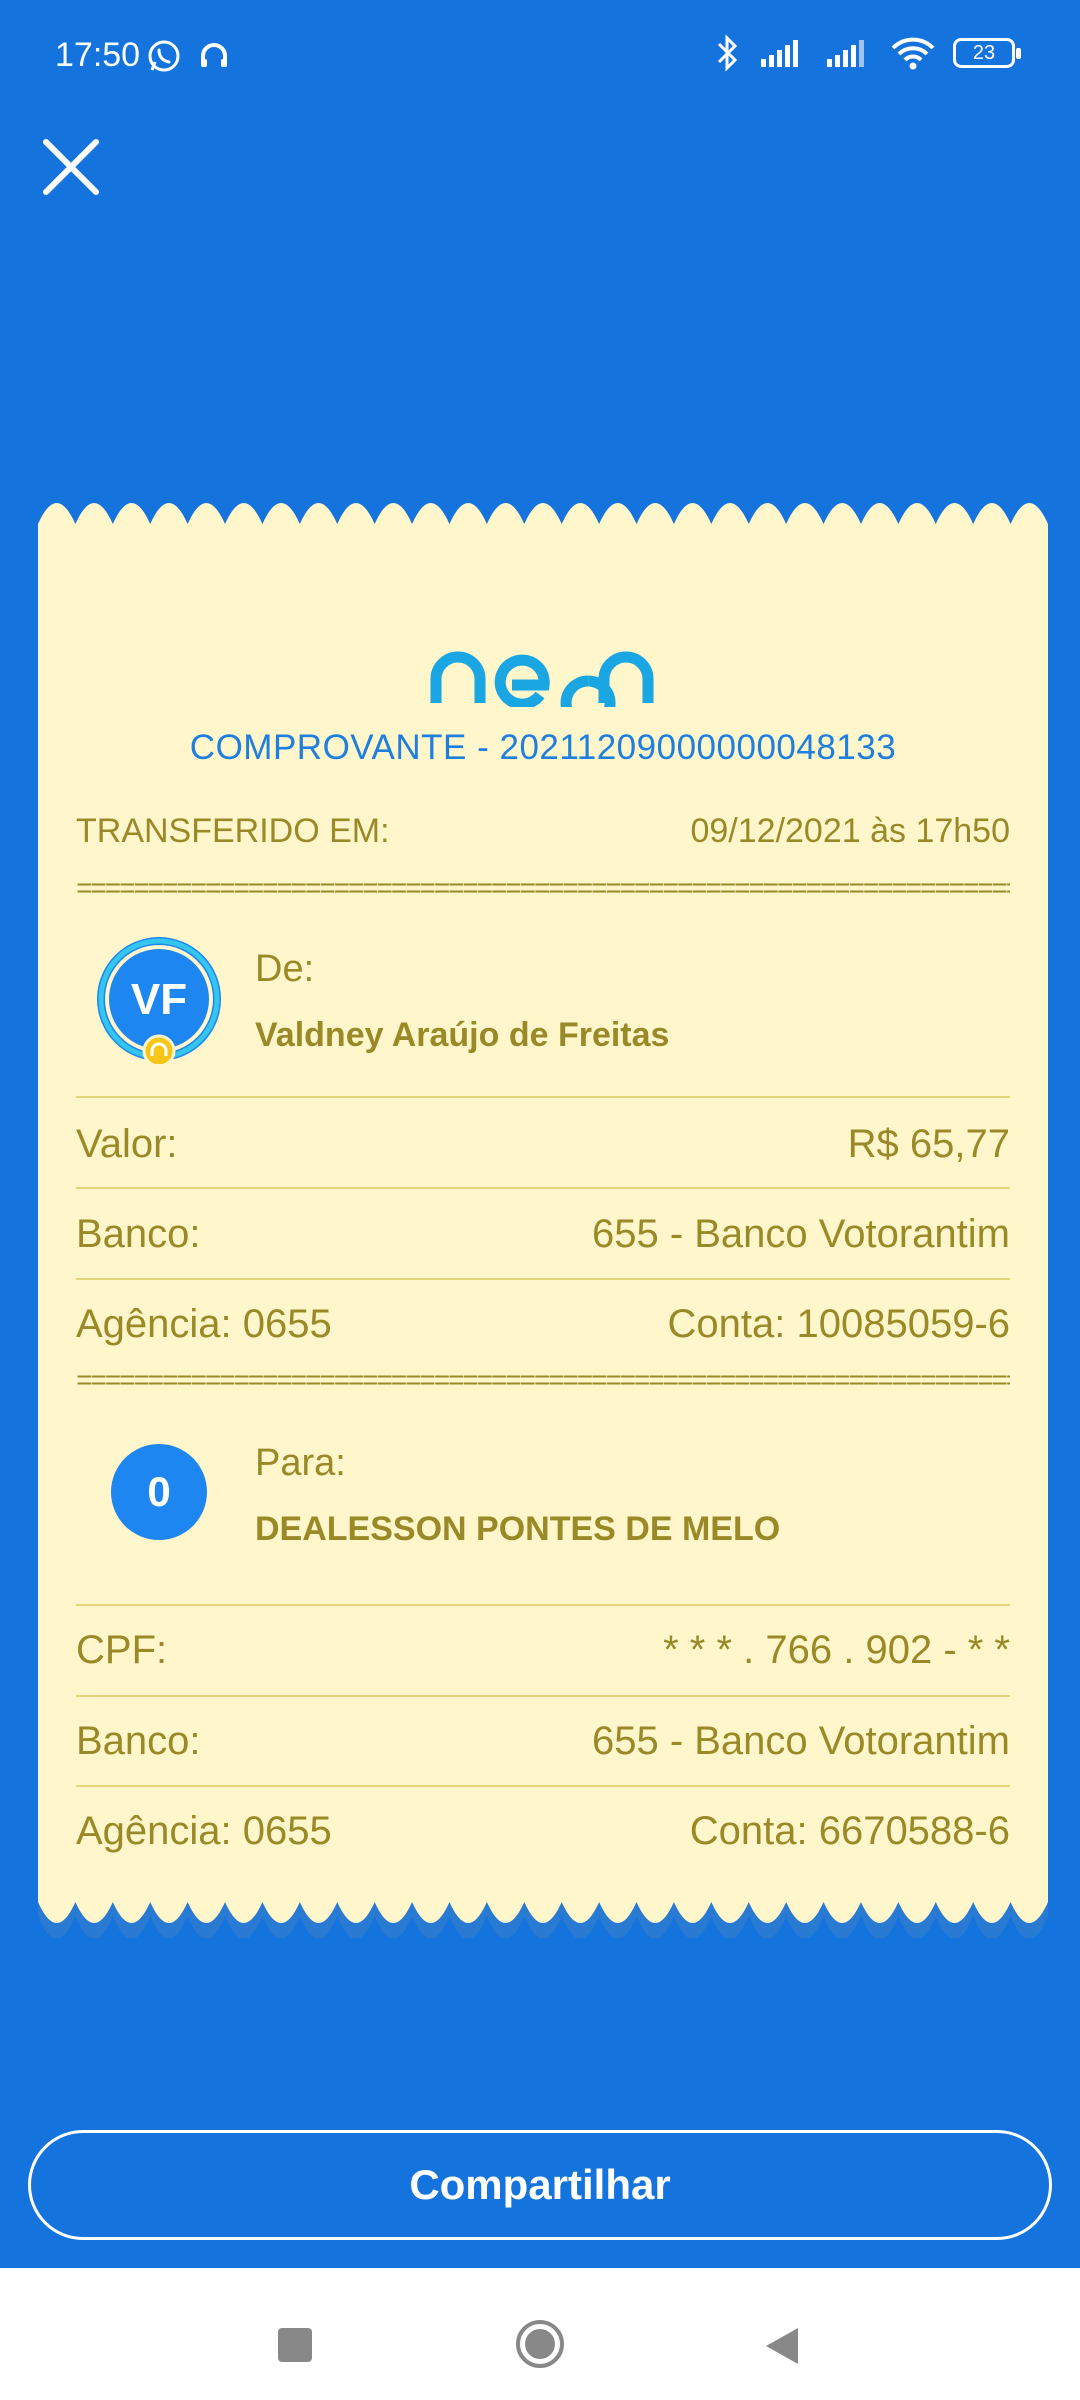 The width and height of the screenshot is (1080, 2400). What do you see at coordinates (928, 1144) in the screenshot?
I see `value-amount: R$ 65,77` at bounding box center [928, 1144].